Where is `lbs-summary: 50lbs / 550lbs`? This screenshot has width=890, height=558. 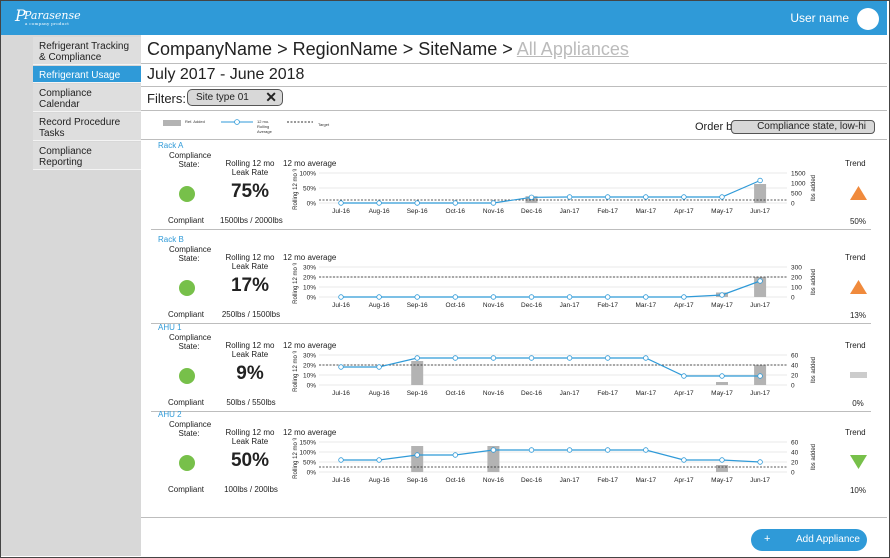
lbs-summary: 50lbs / 550lbs is located at coordinates (251, 402).